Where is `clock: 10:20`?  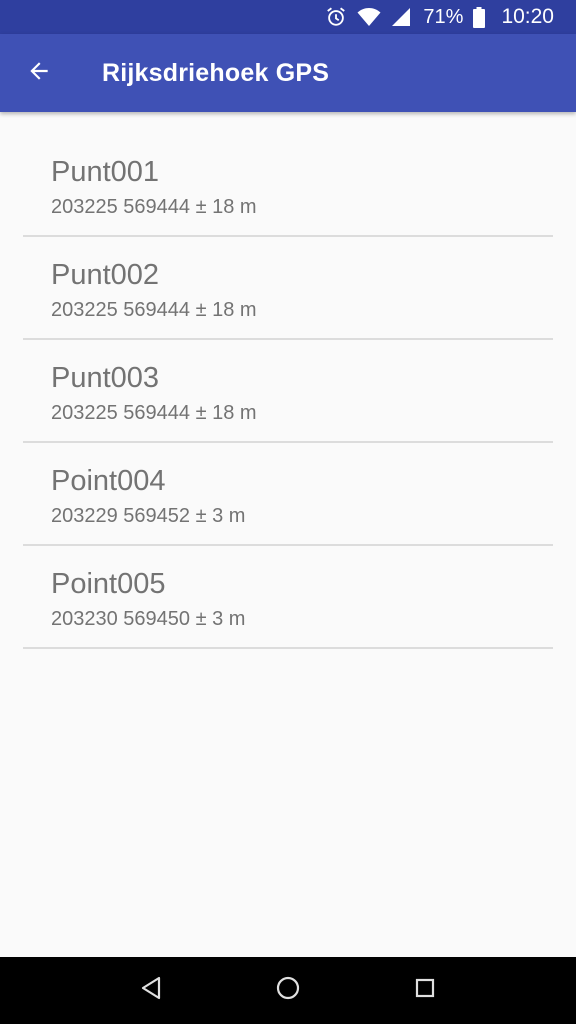
clock: 10:20 is located at coordinates (527, 16).